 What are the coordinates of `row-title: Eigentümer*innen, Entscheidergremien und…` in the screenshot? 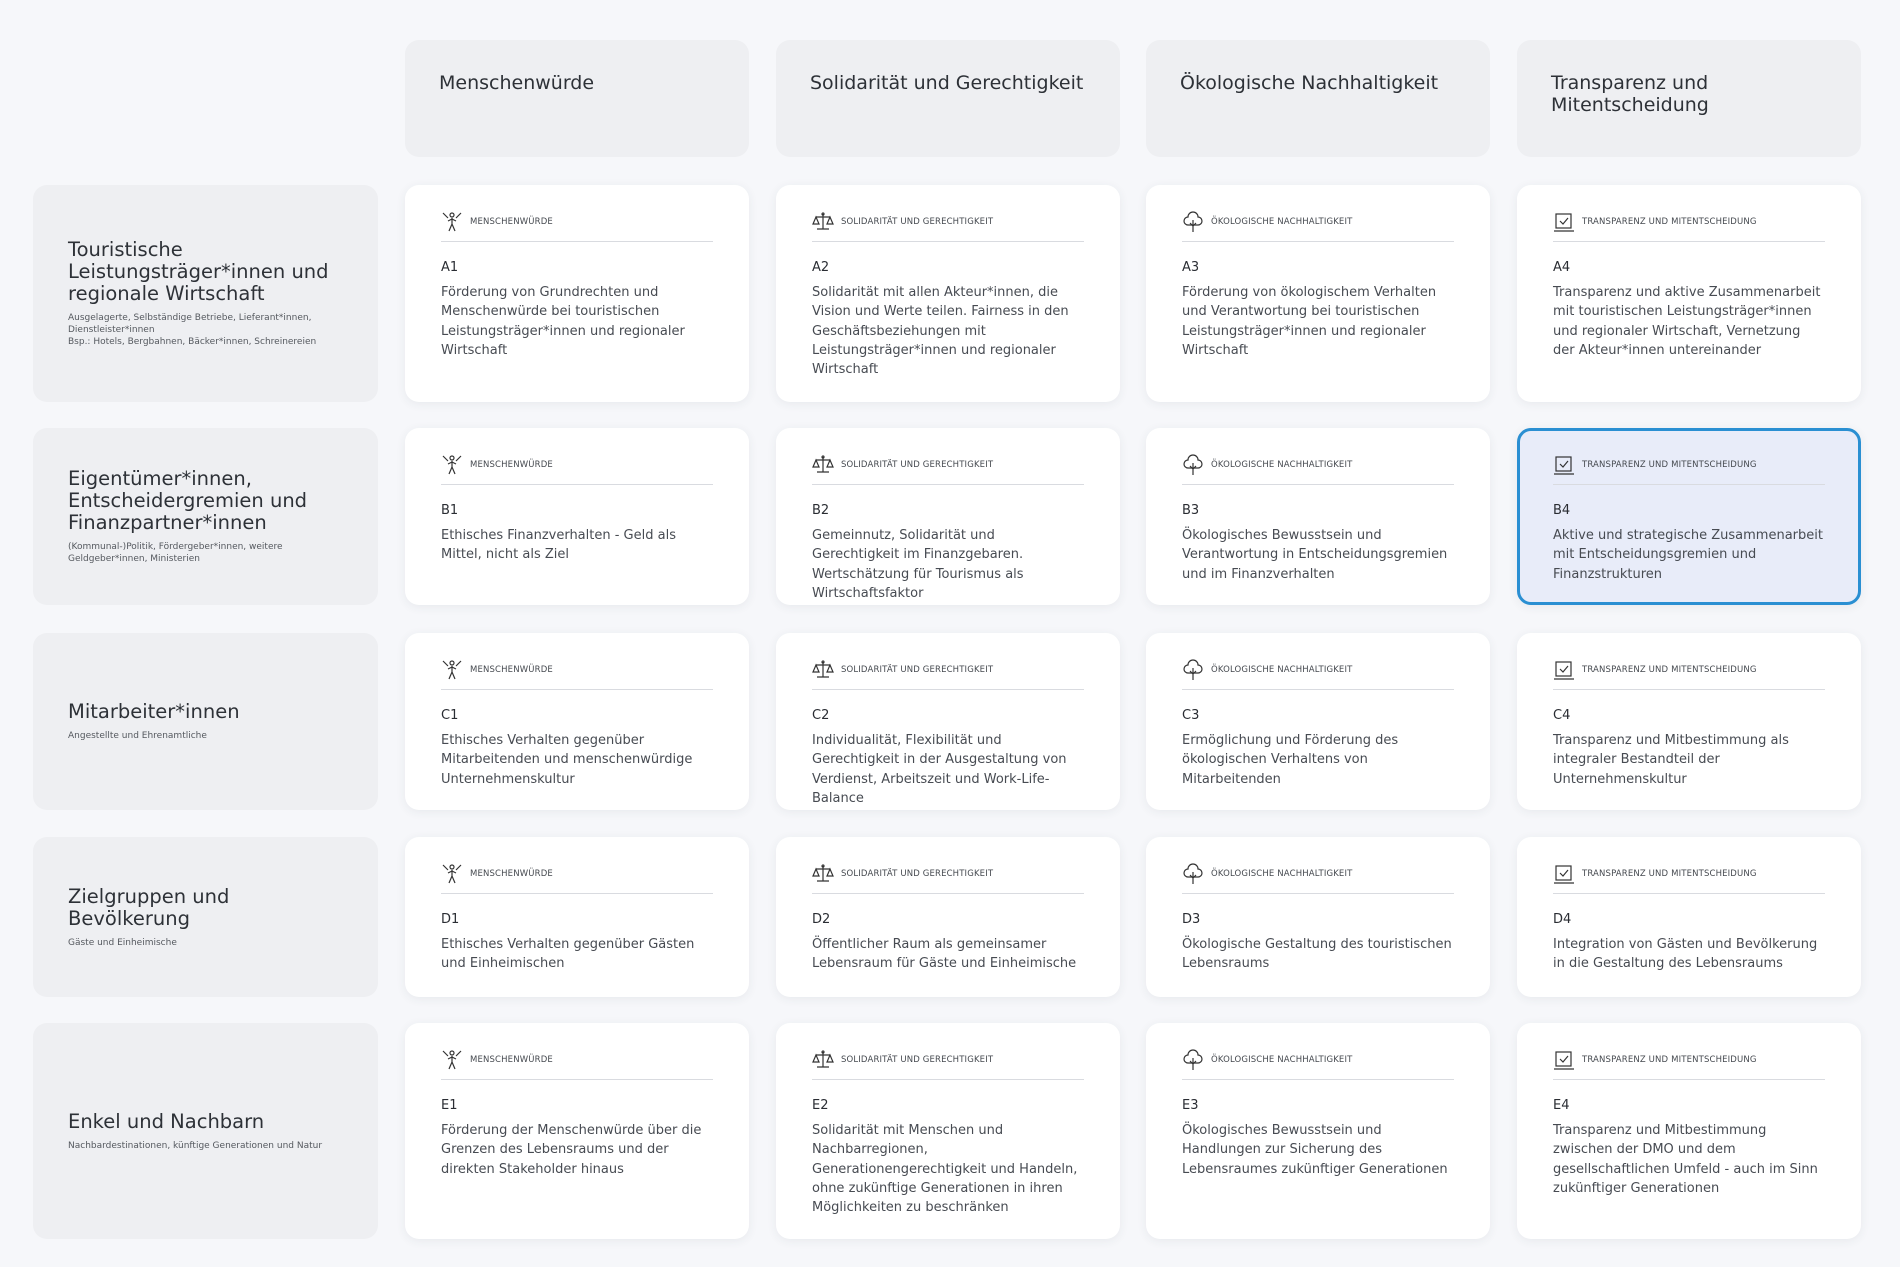 It's located at (188, 500).